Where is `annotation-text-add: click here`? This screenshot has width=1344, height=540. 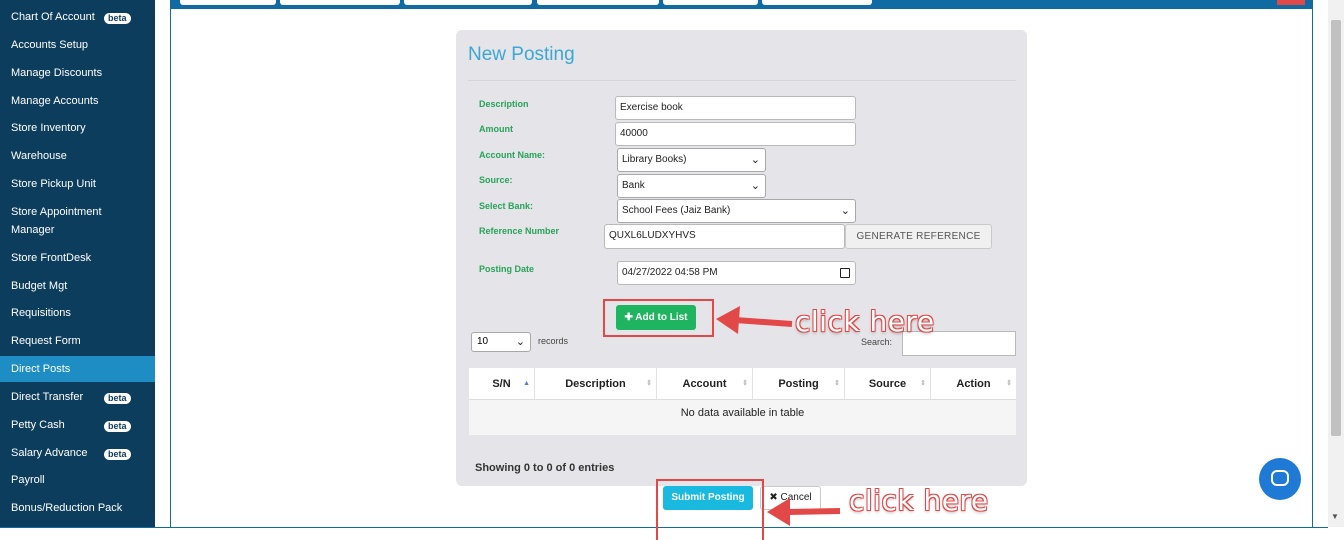 annotation-text-add: click here is located at coordinates (865, 321).